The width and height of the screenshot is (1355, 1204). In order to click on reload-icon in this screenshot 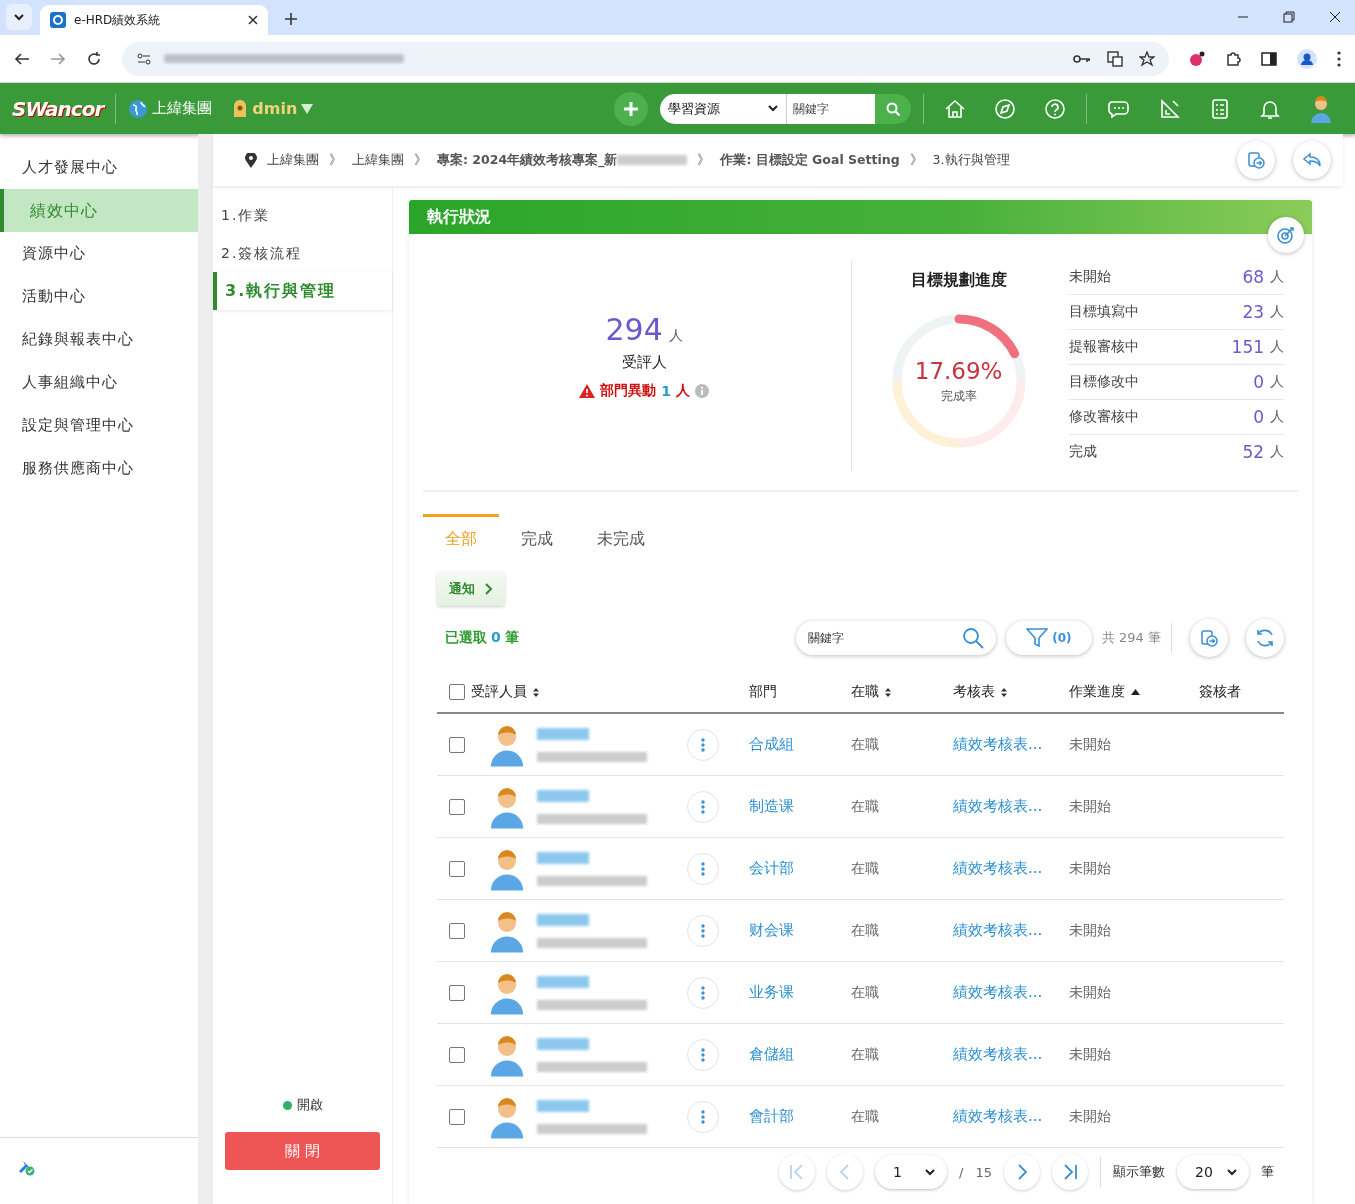, I will do `click(94, 58)`.